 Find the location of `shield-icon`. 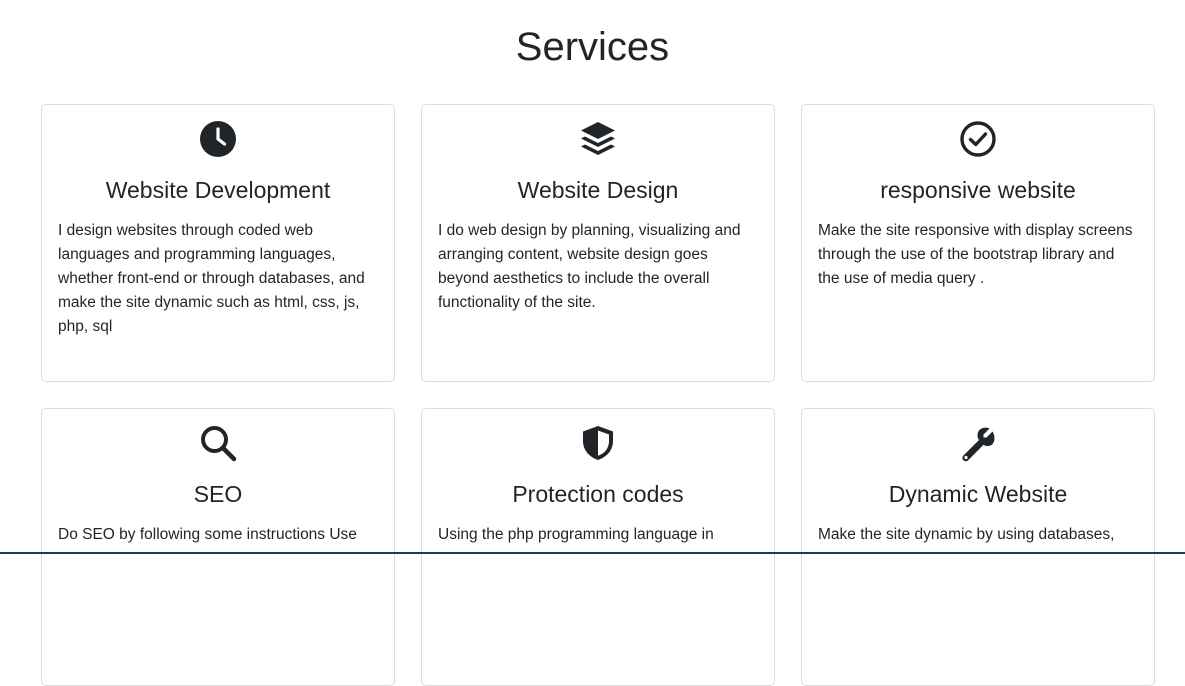

shield-icon is located at coordinates (598, 443).